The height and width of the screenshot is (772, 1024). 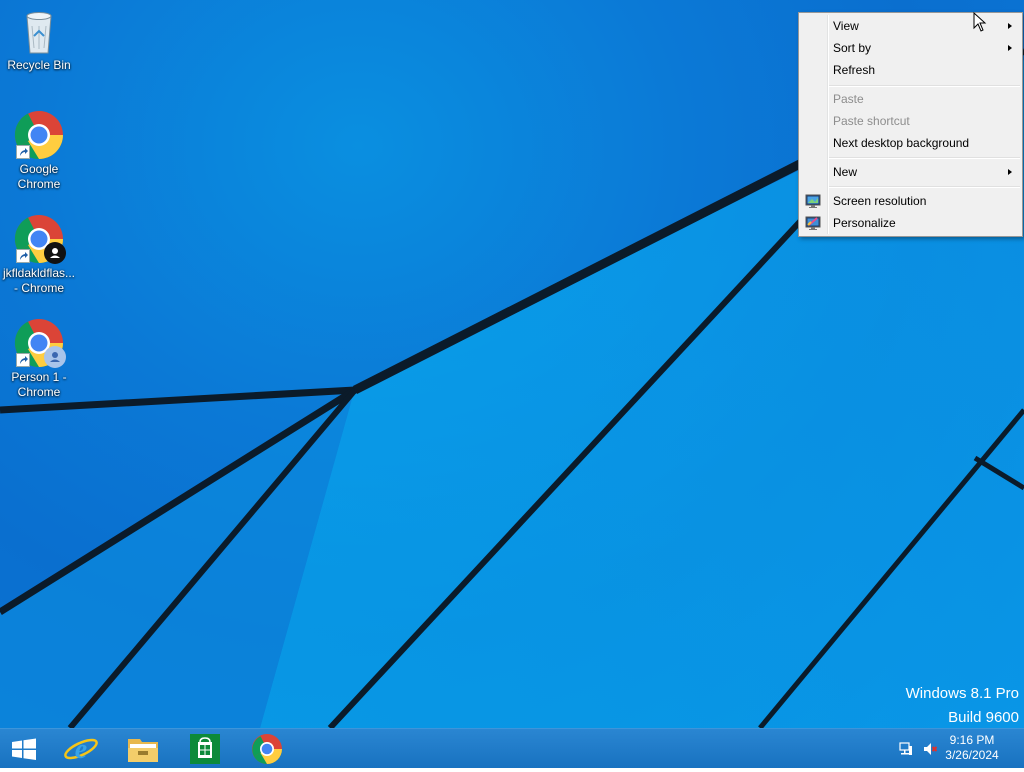 I want to click on screen-resolution-icon, so click(x=813, y=201).